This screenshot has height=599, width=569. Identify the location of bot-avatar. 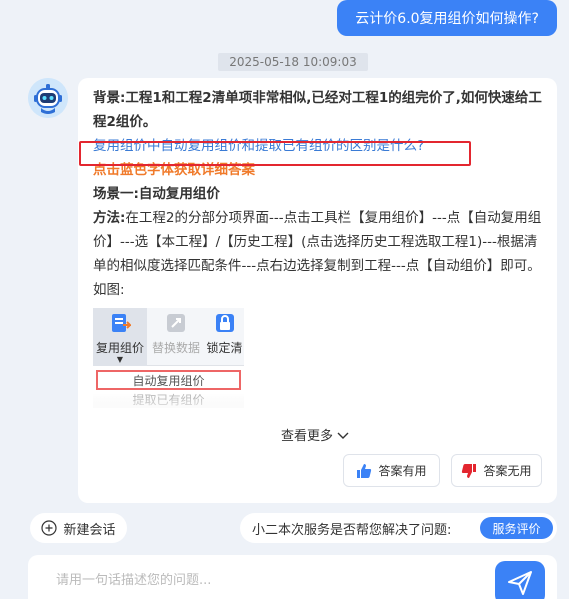
(48, 98).